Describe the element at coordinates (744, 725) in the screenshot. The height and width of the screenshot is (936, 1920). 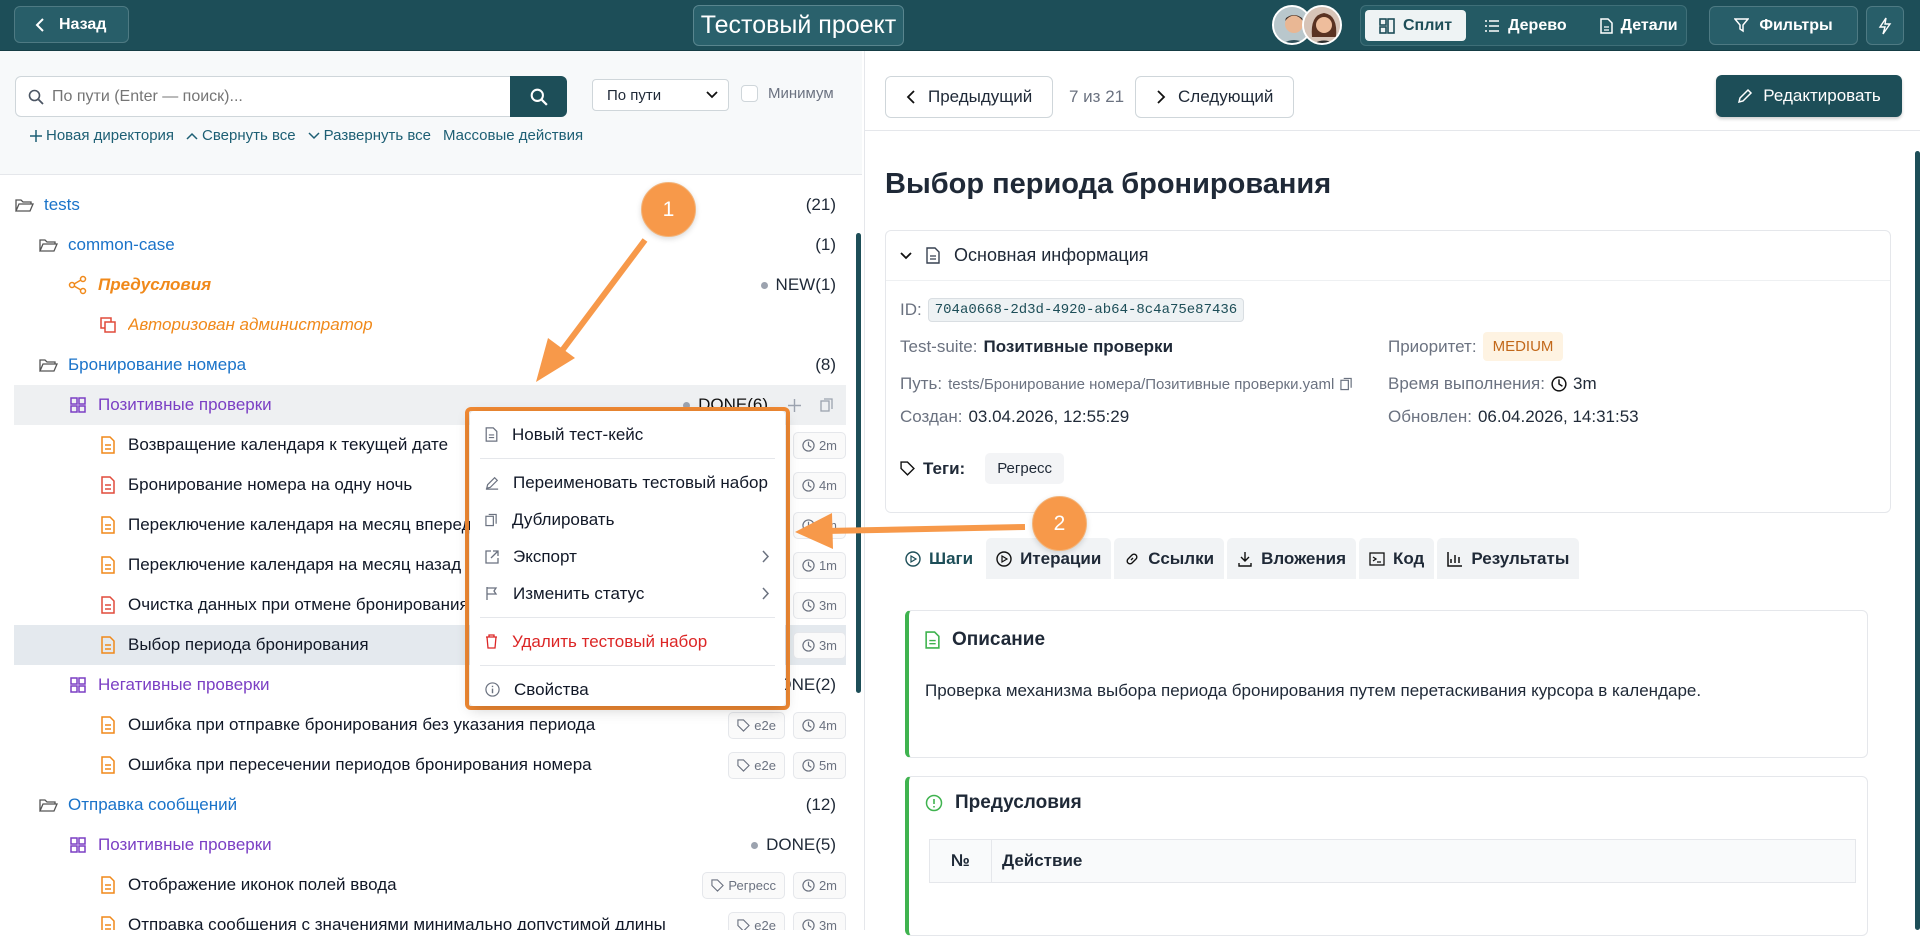
I see `tag-icon` at that location.